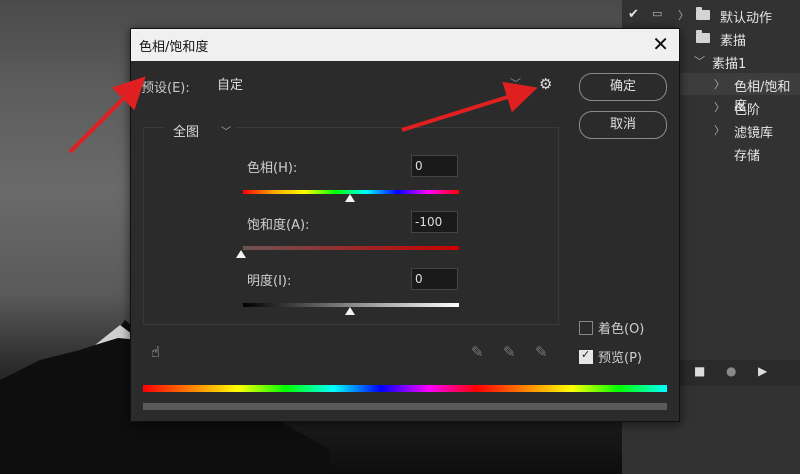  Describe the element at coordinates (586, 328) in the screenshot. I see `colorize-checkbox` at that location.